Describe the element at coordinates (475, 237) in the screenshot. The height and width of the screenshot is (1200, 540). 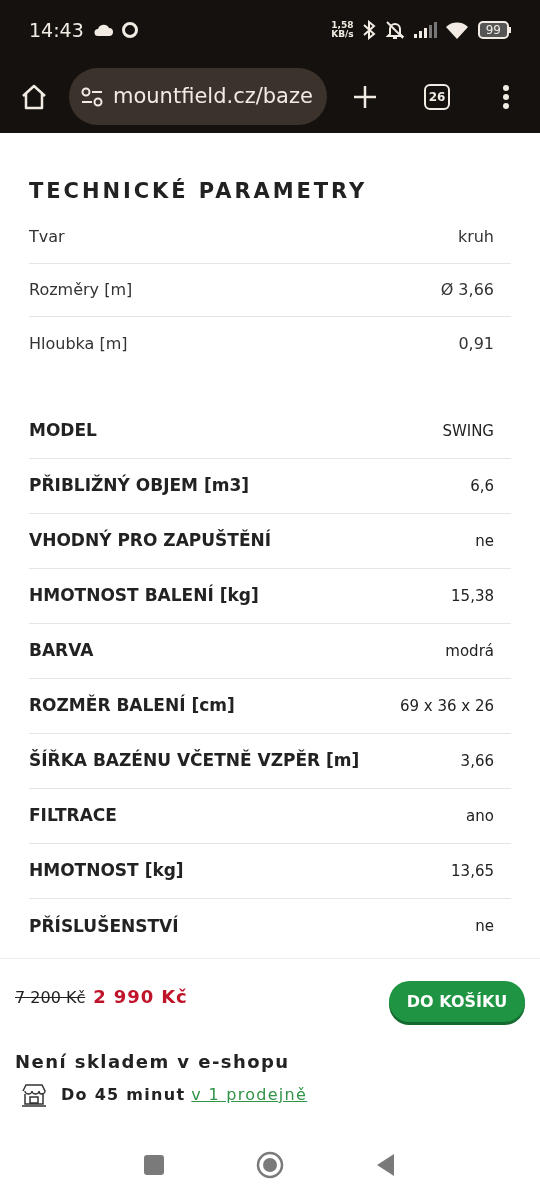
I see `parameter-value: kruh` at that location.